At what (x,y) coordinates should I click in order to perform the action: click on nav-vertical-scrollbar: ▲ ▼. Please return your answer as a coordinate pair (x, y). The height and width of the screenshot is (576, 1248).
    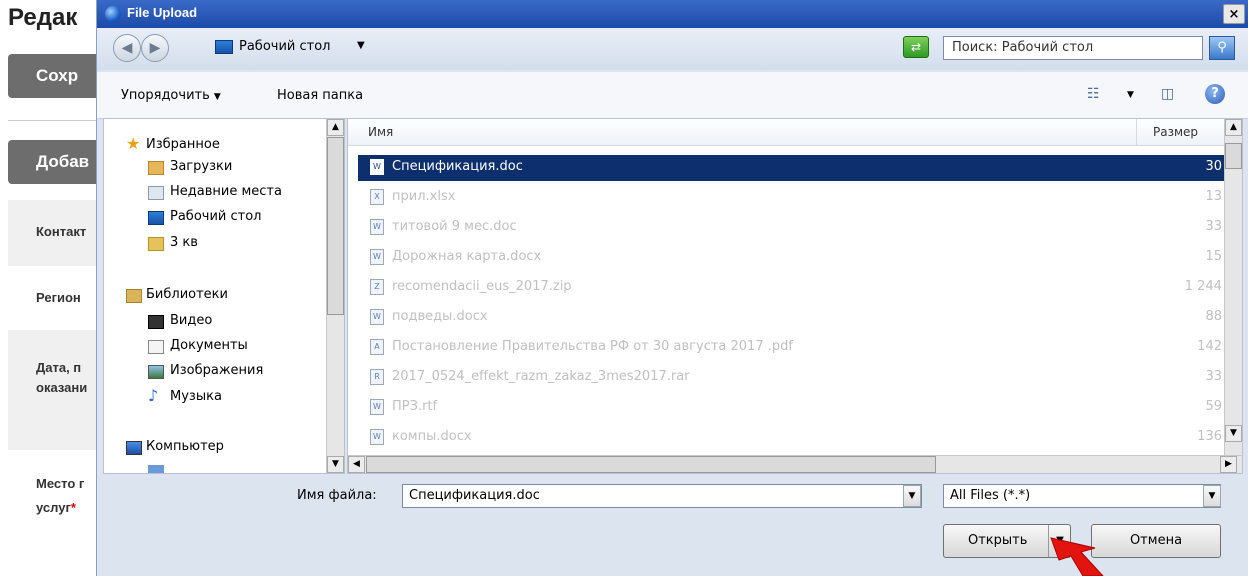
    Looking at the image, I should click on (335, 296).